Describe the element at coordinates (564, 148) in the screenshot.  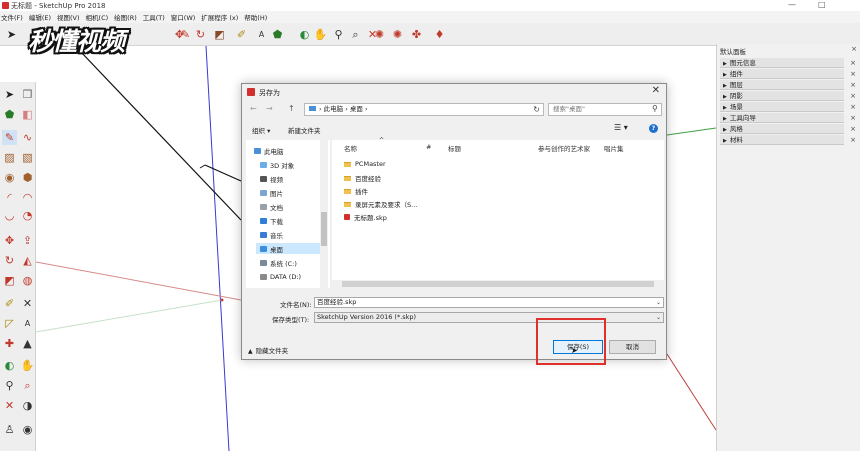
I see `column-header-artist: 参与创作的艺术家` at that location.